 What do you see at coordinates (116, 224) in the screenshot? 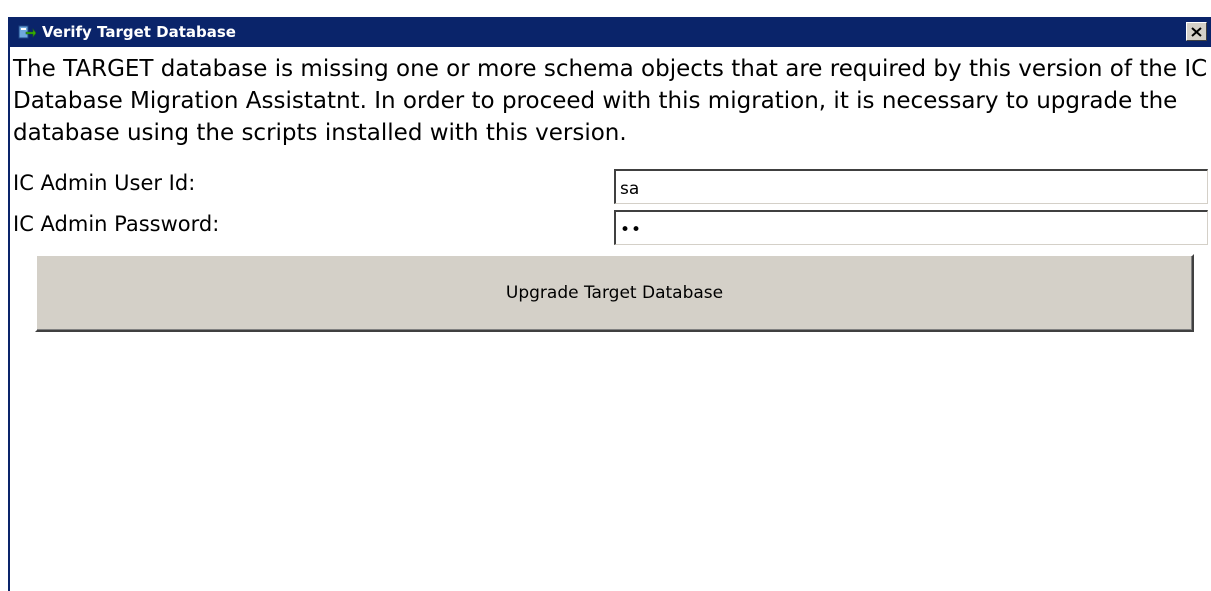
I see `password-label: IC Admin Password:` at bounding box center [116, 224].